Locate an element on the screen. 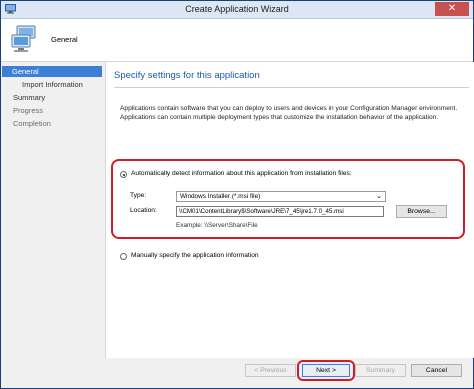  page-header-title: General is located at coordinates (64, 39).